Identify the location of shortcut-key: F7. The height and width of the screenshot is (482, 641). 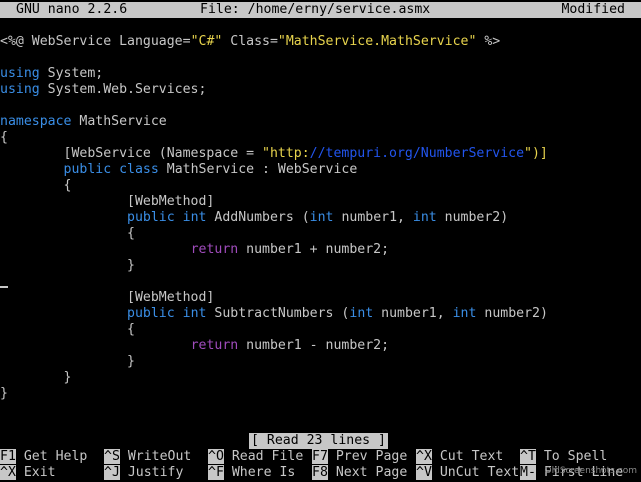
(320, 456).